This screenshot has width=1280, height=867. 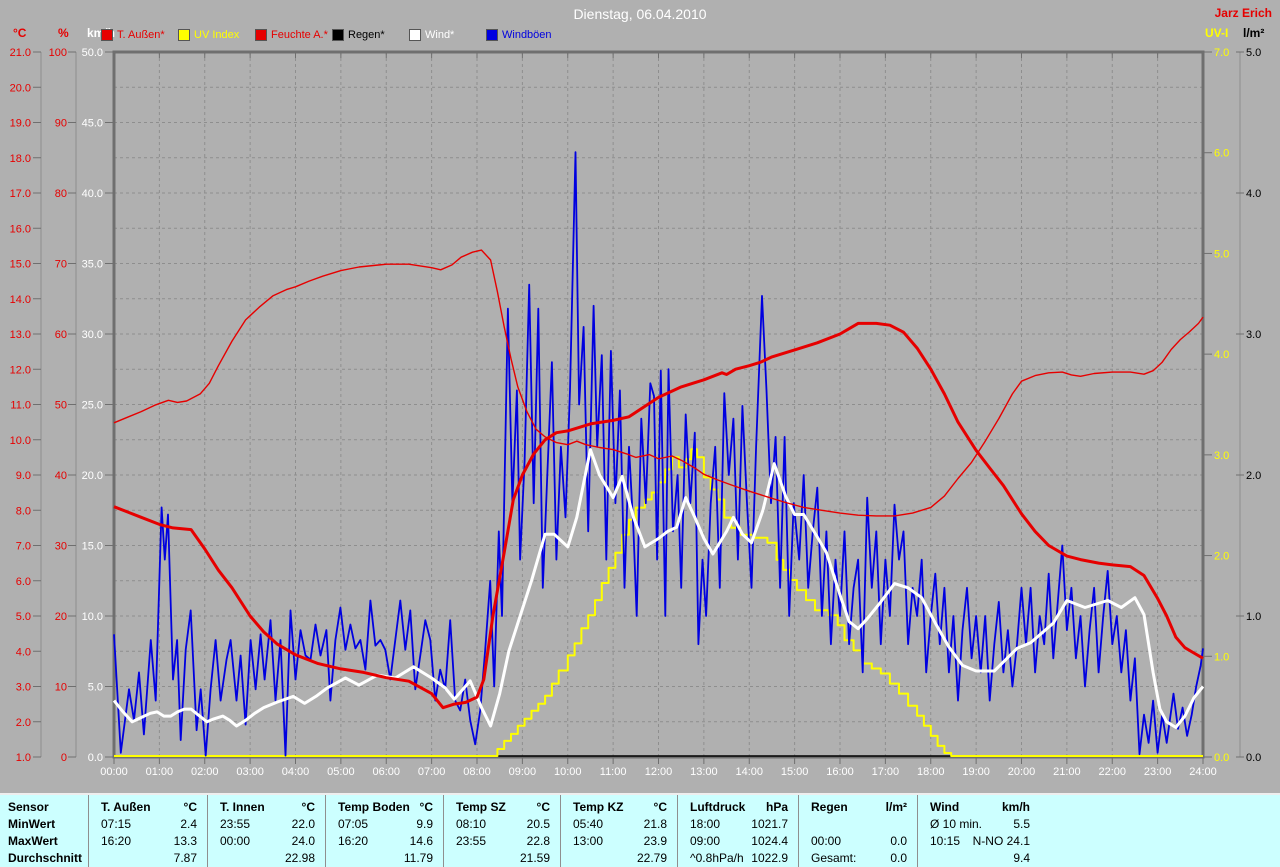 What do you see at coordinates (45, 858) in the screenshot?
I see `table-row-label-text: Durchschnitt` at bounding box center [45, 858].